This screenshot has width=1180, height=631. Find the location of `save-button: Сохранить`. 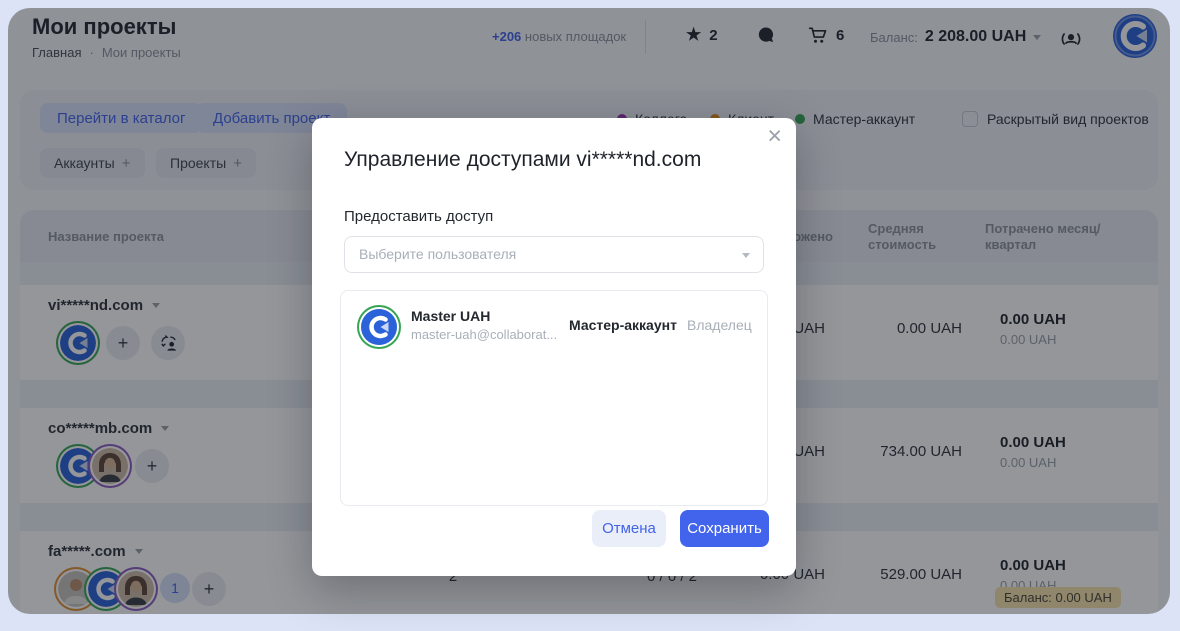

save-button: Сохранить is located at coordinates (724, 528).